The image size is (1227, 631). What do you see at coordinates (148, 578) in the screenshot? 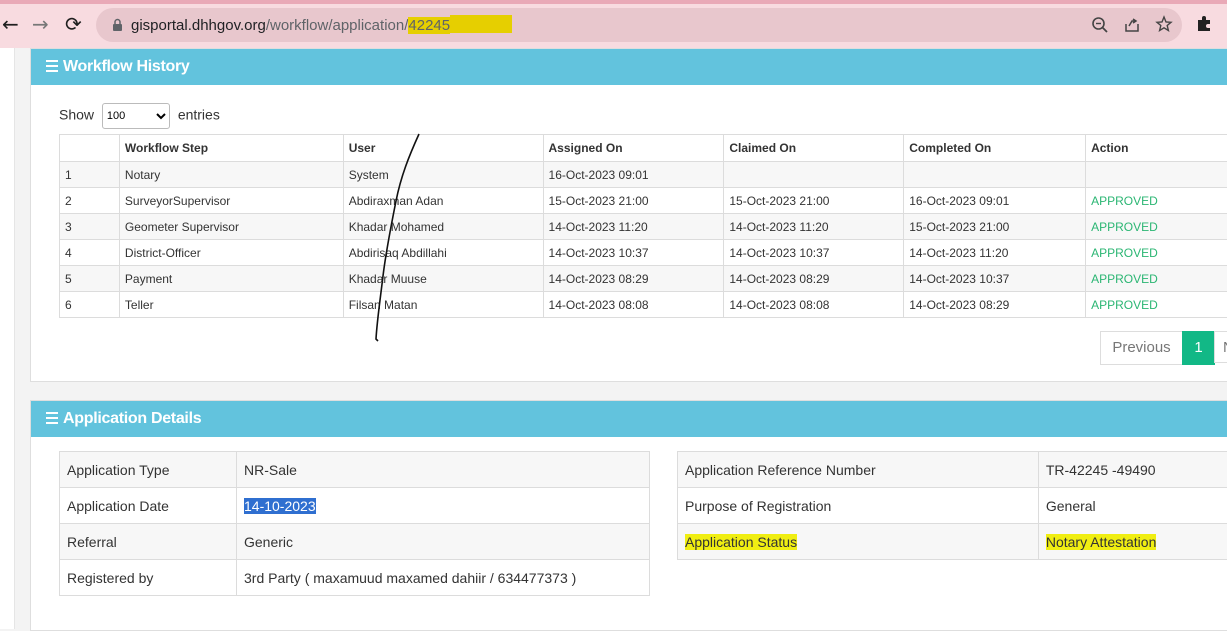
I see `detail-label: Registered by` at bounding box center [148, 578].